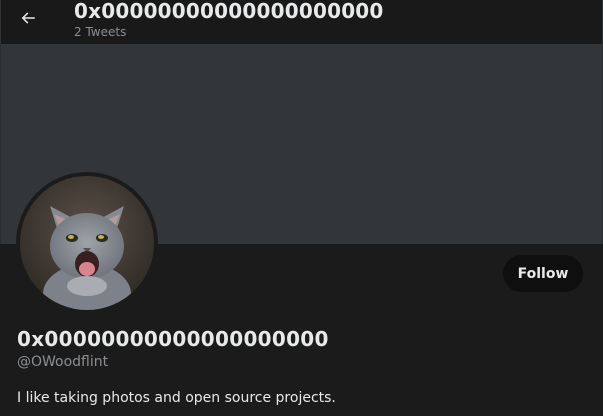  Describe the element at coordinates (543, 273) in the screenshot. I see `follow-button: Follow` at that location.